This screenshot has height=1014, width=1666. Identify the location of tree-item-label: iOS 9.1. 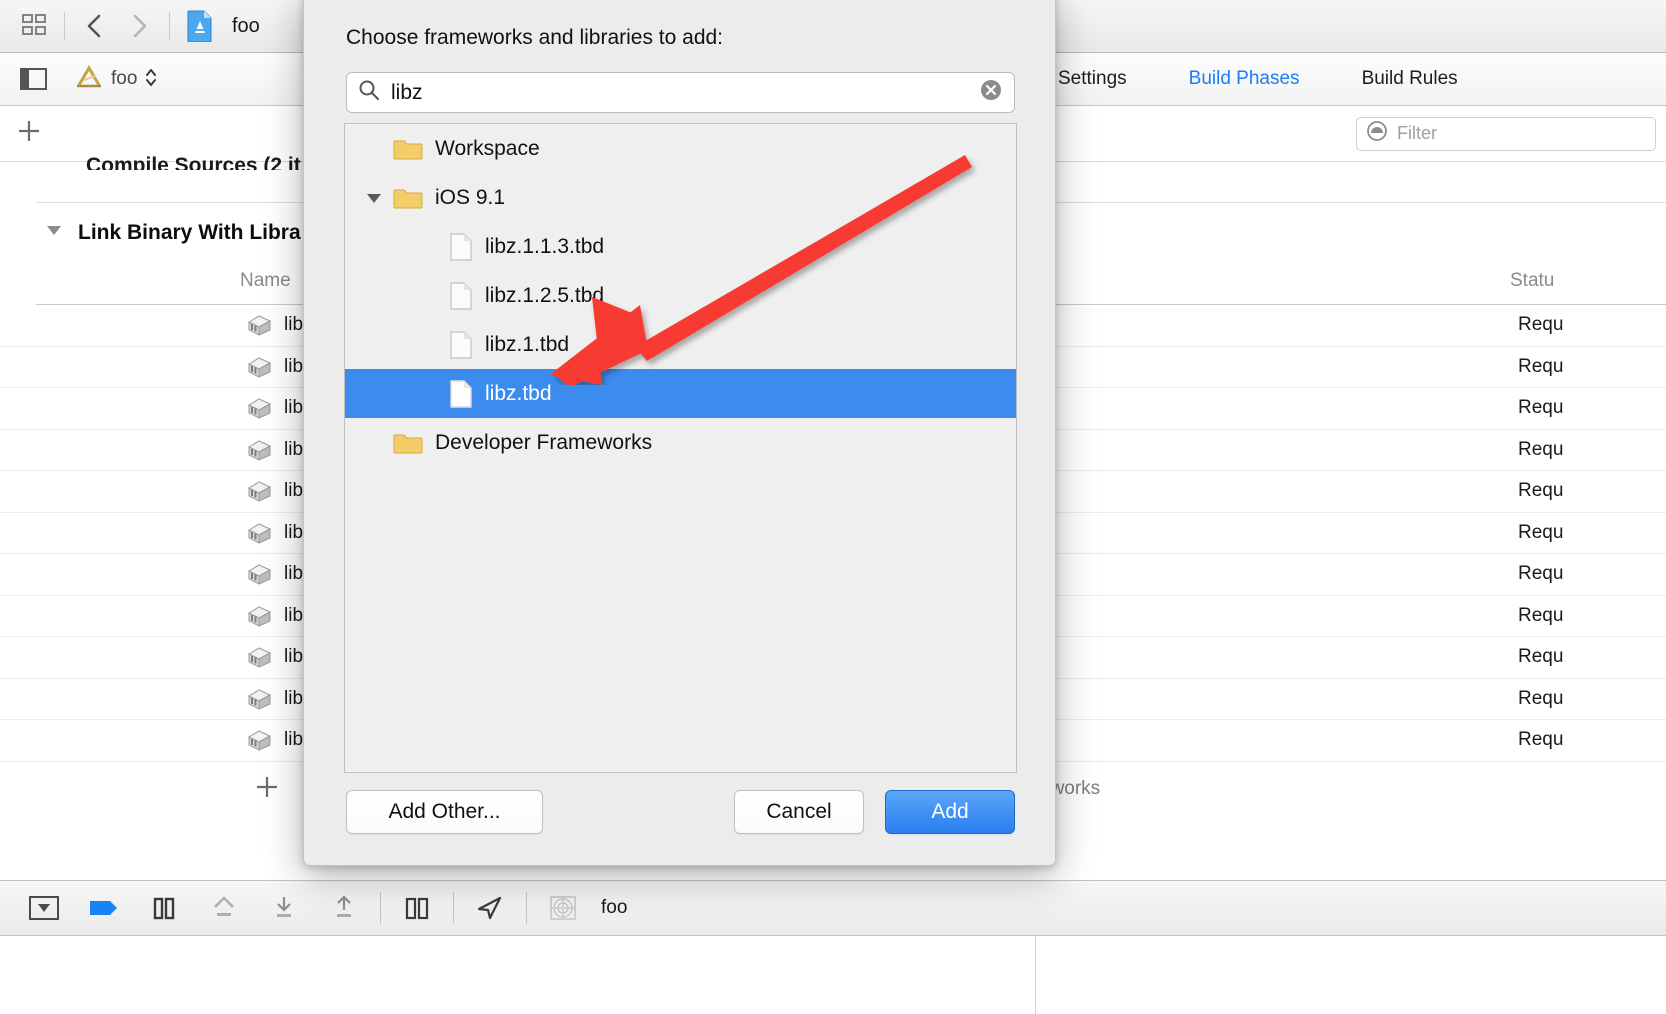
(470, 197).